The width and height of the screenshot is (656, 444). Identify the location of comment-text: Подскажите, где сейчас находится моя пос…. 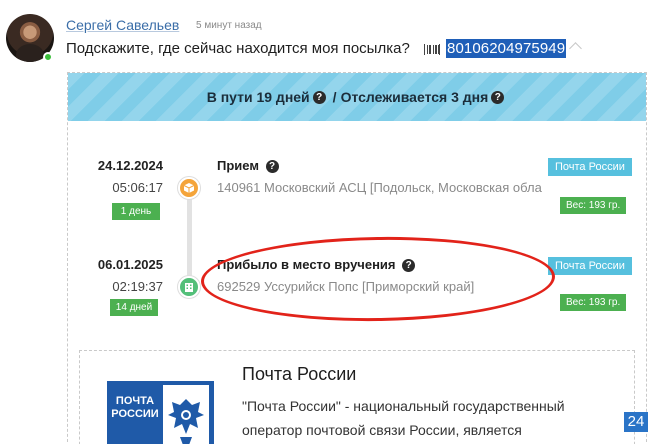
(238, 48).